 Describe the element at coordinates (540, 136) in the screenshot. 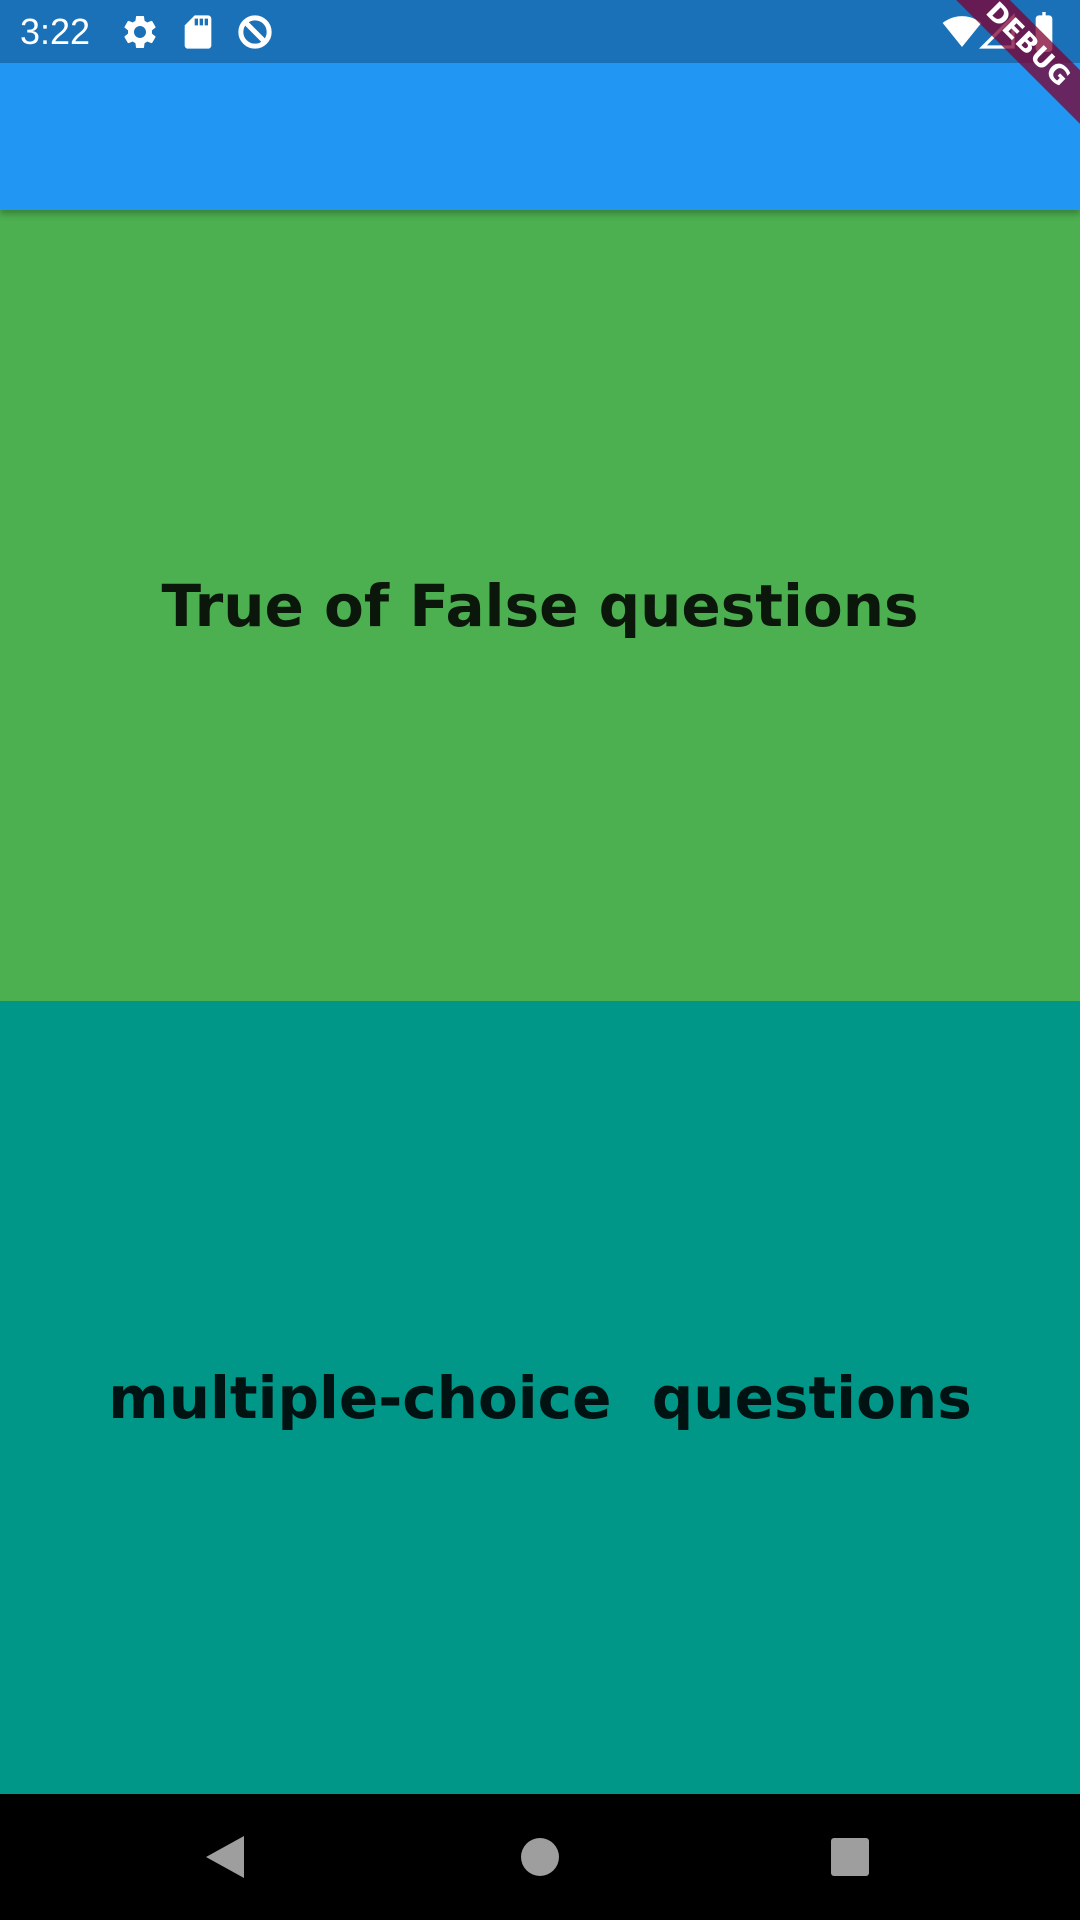

I see `app-bar` at that location.